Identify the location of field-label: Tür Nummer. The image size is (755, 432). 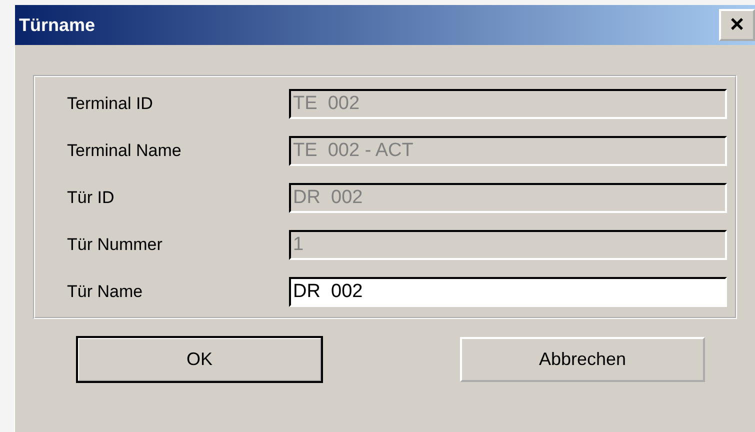
(115, 245).